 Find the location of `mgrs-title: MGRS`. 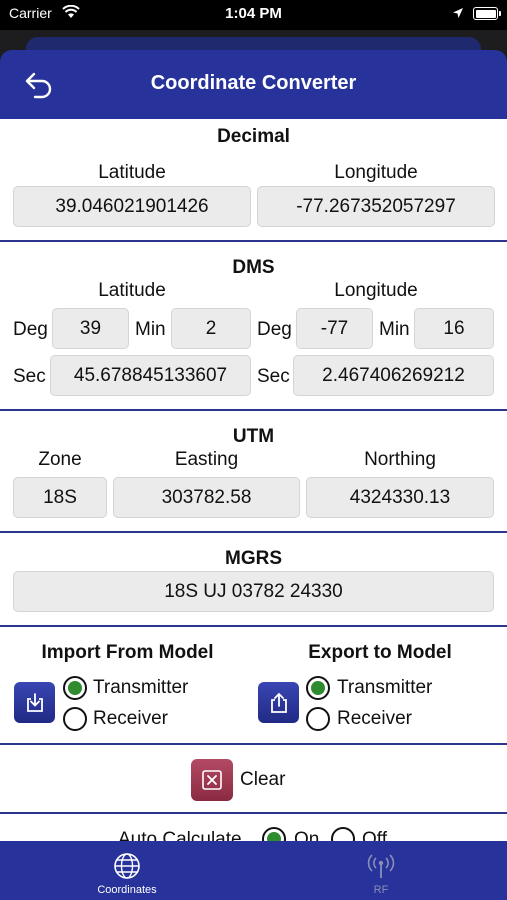

mgrs-title: MGRS is located at coordinates (253, 558).